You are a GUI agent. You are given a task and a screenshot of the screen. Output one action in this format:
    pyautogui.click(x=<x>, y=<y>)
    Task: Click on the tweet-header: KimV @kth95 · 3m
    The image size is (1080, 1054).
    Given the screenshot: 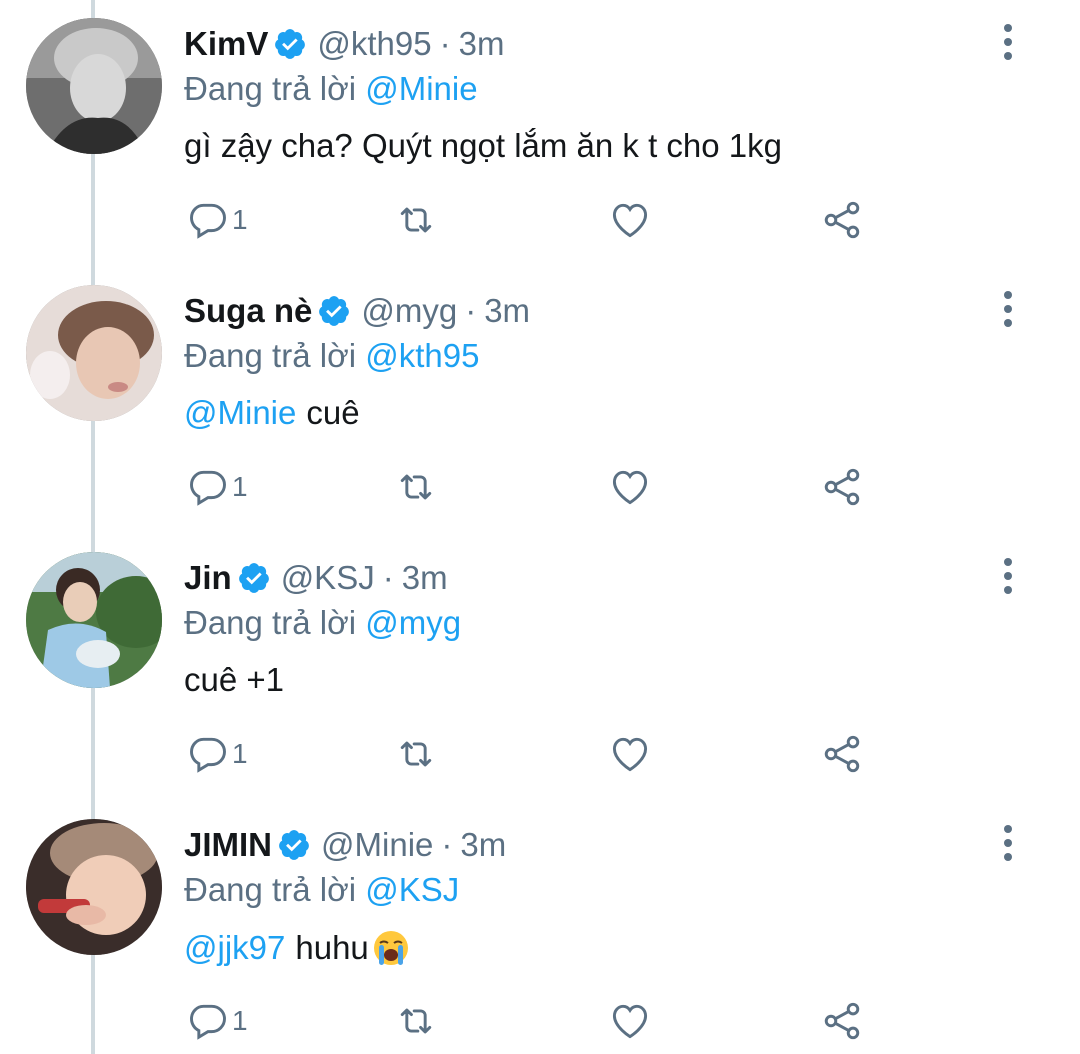 What is the action you would take?
    pyautogui.click(x=344, y=44)
    